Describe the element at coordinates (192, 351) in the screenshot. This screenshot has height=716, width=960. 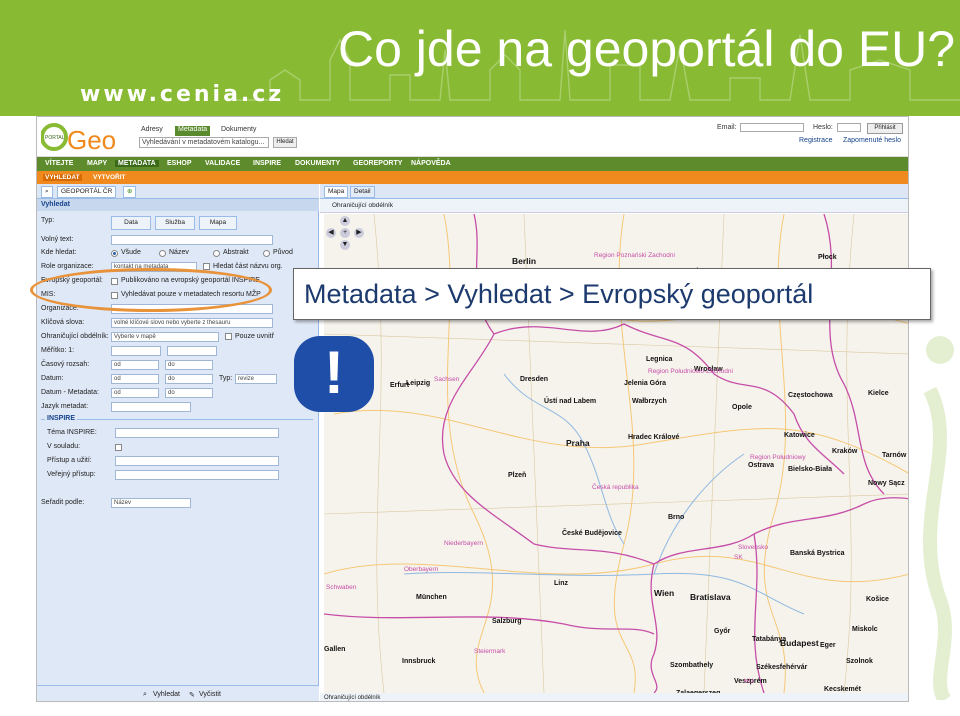
I see `scale-to-select` at that location.